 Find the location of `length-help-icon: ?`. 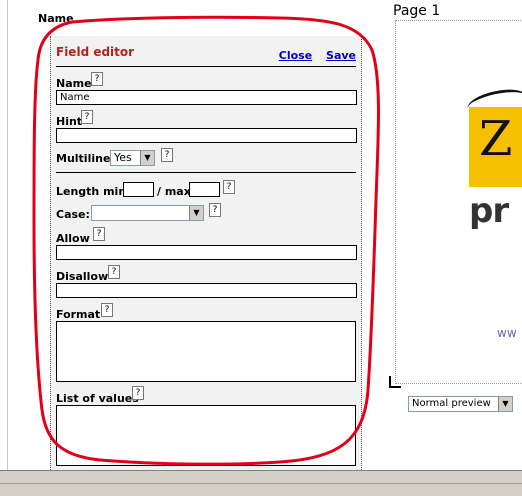

length-help-icon: ? is located at coordinates (229, 187).